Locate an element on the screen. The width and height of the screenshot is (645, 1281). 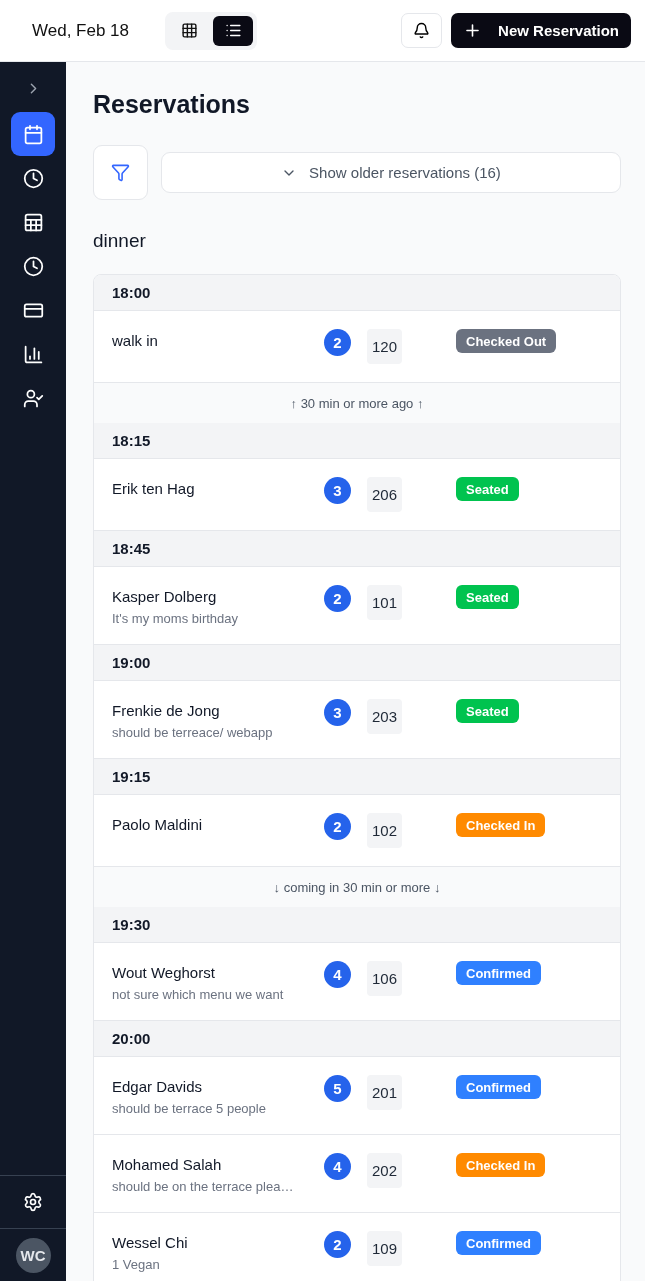
guest-name: Frenkie de Jong is located at coordinates (166, 710).